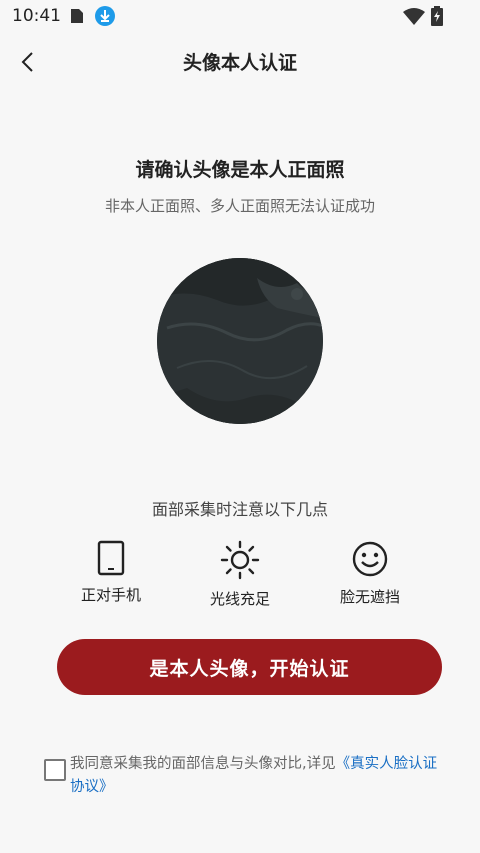  What do you see at coordinates (110, 595) in the screenshot?
I see `tip-label: 正对手机` at bounding box center [110, 595].